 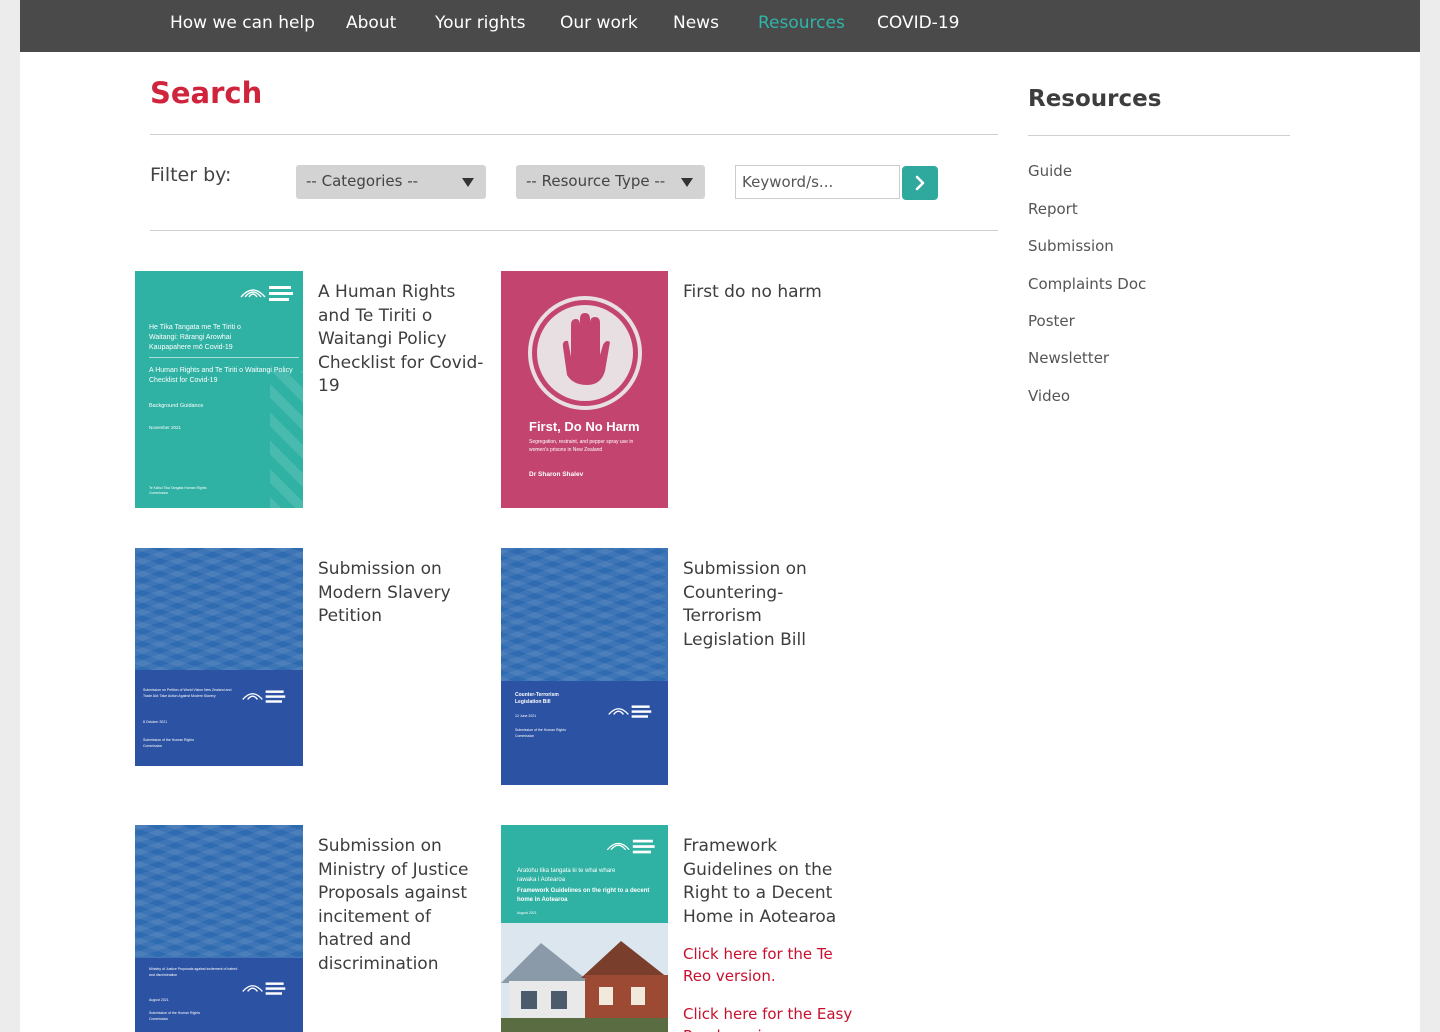 I want to click on page-title: Search, so click(x=206, y=93).